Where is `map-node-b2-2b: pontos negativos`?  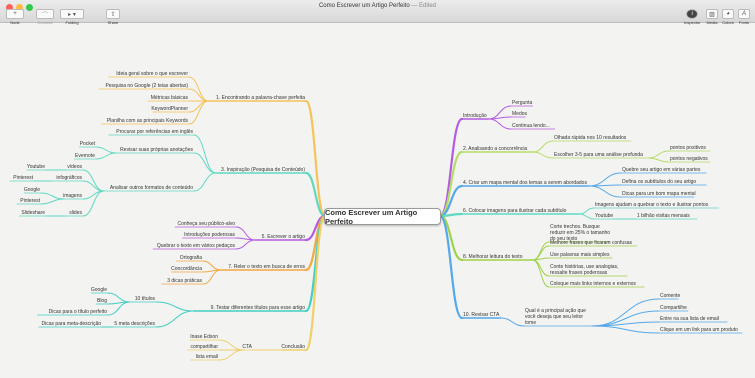
map-node-b2-2b: pontos negativos is located at coordinates (689, 159).